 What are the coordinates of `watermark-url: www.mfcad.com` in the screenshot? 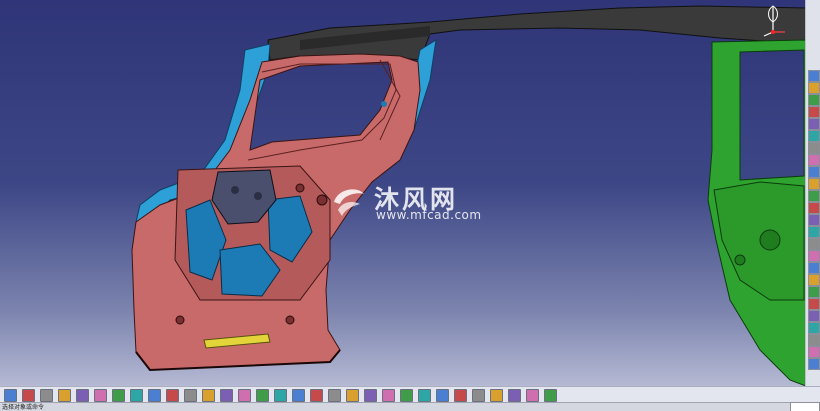 It's located at (429, 215).